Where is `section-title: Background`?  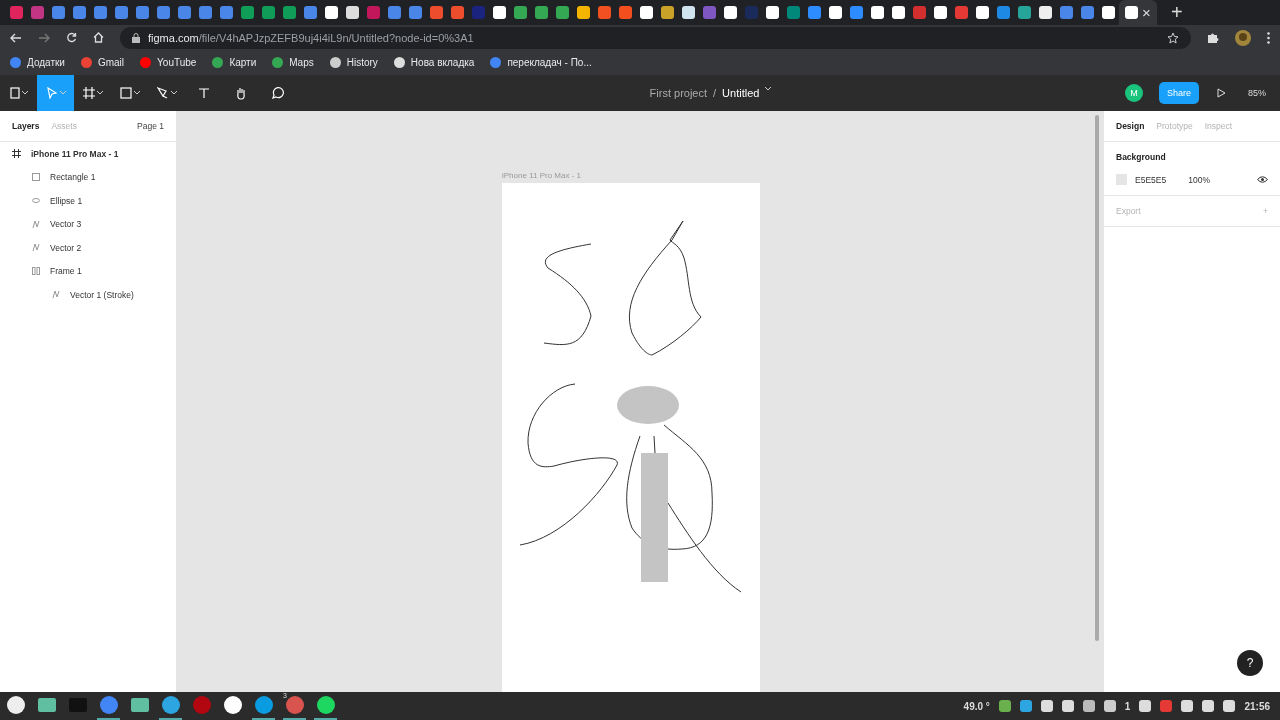 section-title: Background is located at coordinates (1141, 157).